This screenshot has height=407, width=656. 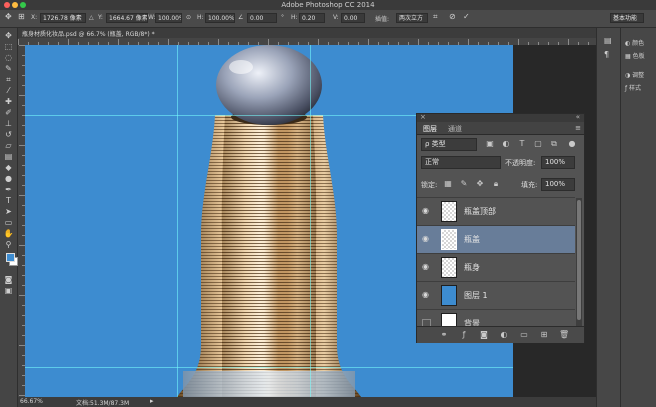 I want to click on status-arrow-icon: ▸, so click(x=152, y=401).